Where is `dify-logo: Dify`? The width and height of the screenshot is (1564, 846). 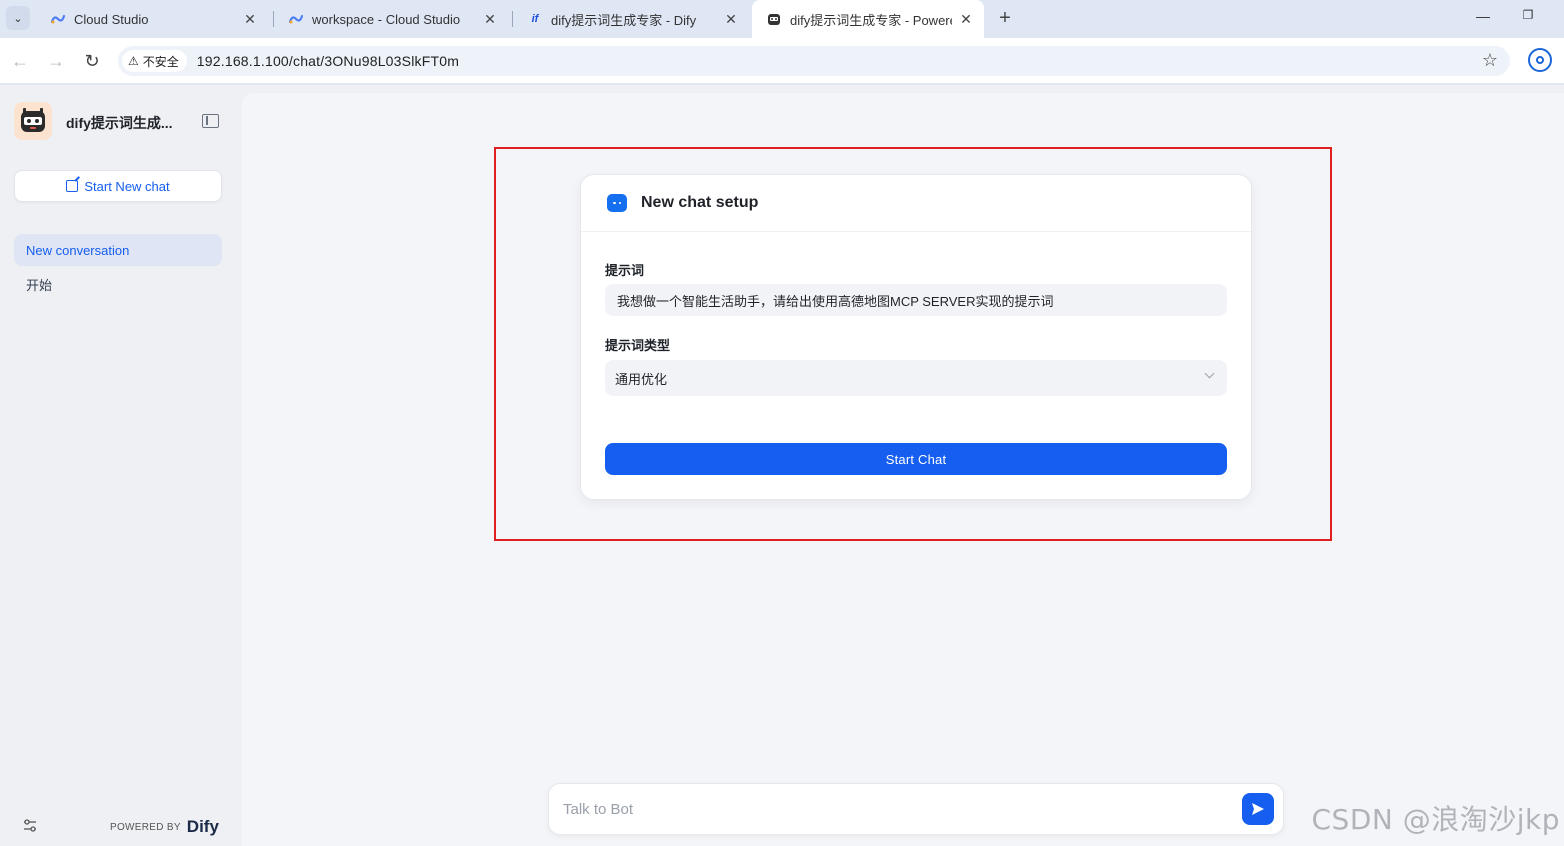 dify-logo: Dify is located at coordinates (202, 826).